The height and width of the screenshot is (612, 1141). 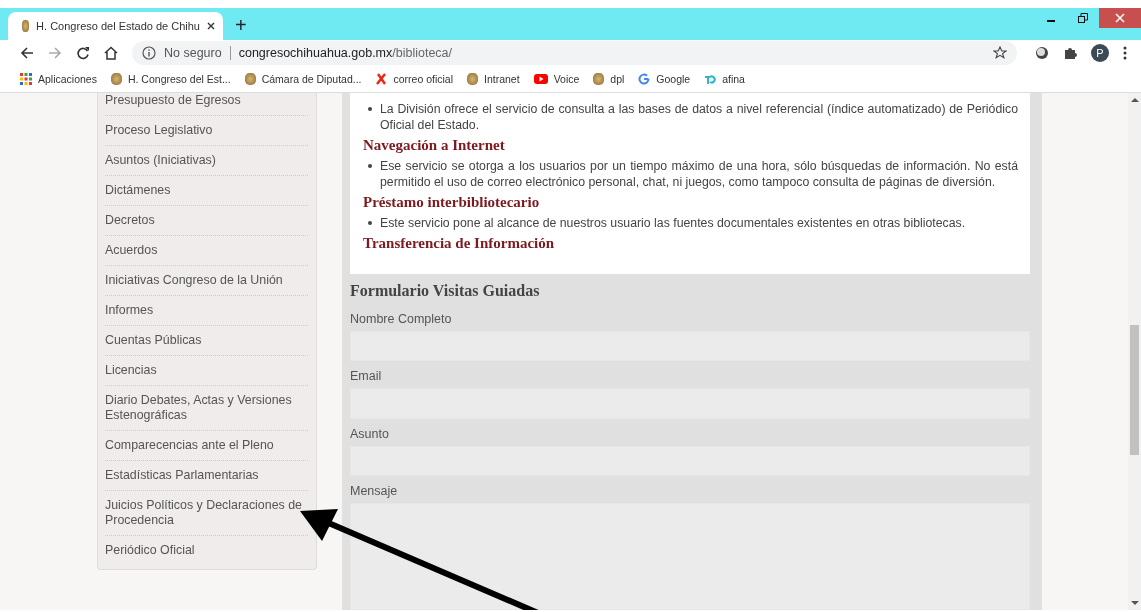 What do you see at coordinates (206, 311) in the screenshot?
I see `sidebar-link: Informes` at bounding box center [206, 311].